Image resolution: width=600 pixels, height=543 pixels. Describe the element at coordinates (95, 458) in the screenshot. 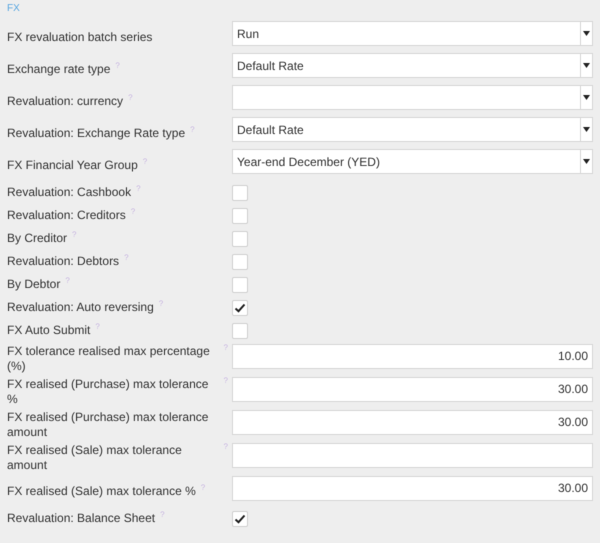

I see `field-label: FX realised (Sale) max tolerance amount` at that location.